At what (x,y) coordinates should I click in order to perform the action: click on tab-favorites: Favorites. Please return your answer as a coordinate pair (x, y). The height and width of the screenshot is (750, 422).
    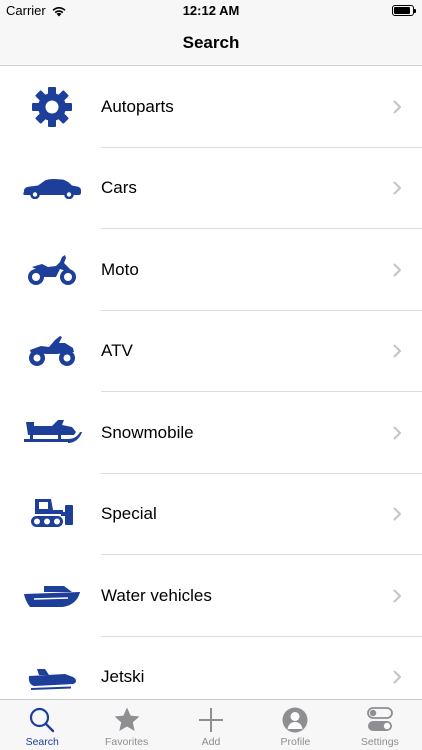
    Looking at the image, I should click on (126, 725).